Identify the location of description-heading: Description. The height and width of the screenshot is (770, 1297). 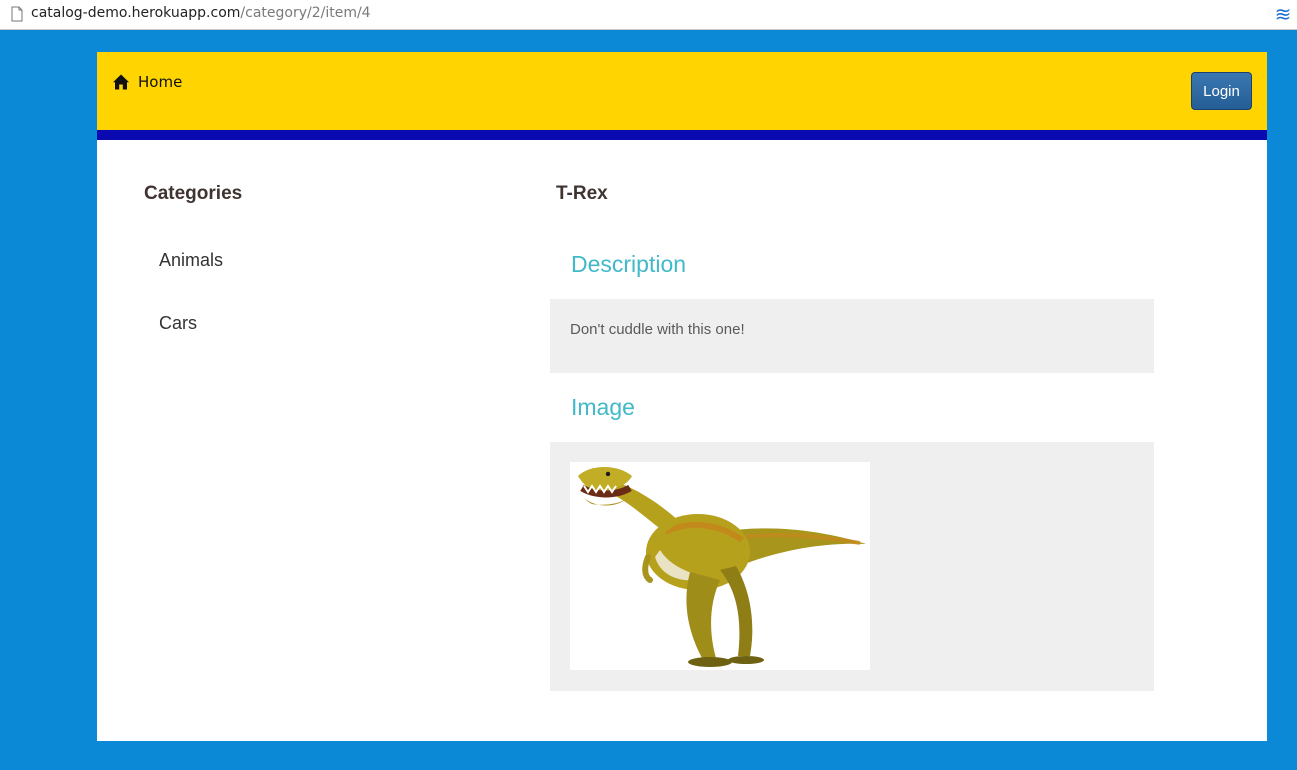
(629, 264).